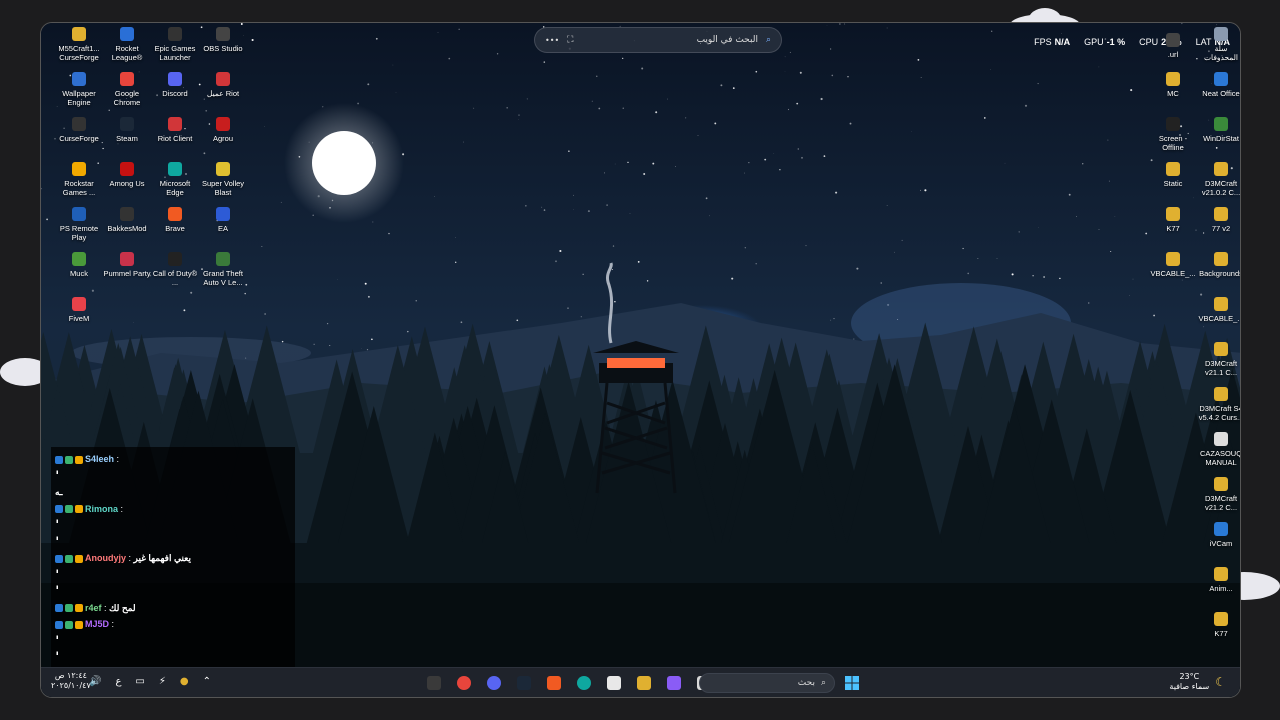 The width and height of the screenshot is (1280, 720). I want to click on desktop-icon: WinDirStat, so click(1218, 130).